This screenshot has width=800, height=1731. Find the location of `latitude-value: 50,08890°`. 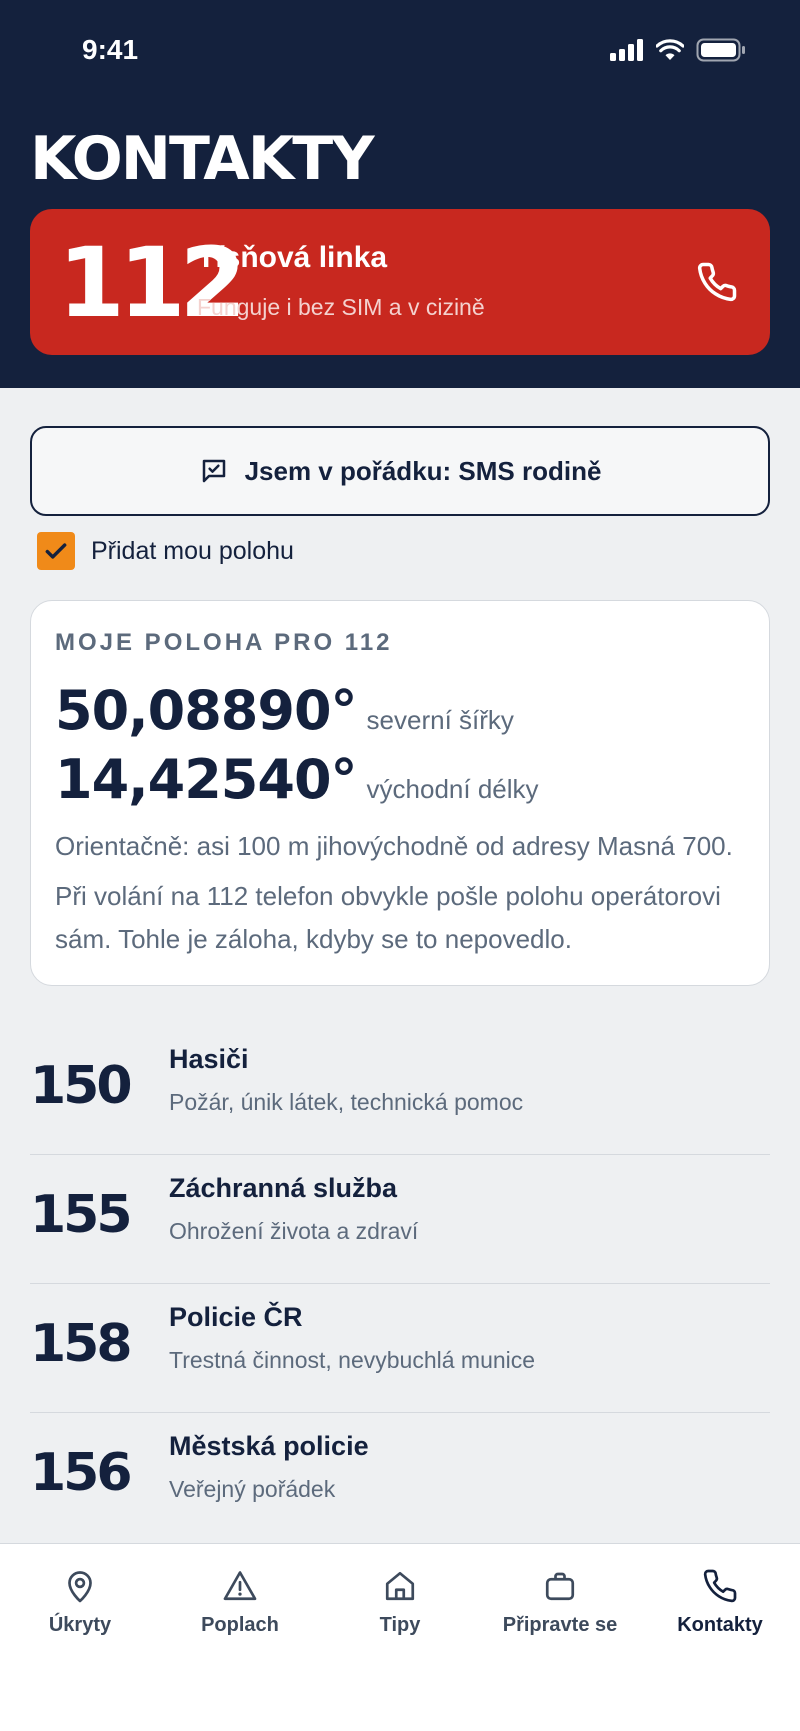

latitude-value: 50,08890° is located at coordinates (206, 710).